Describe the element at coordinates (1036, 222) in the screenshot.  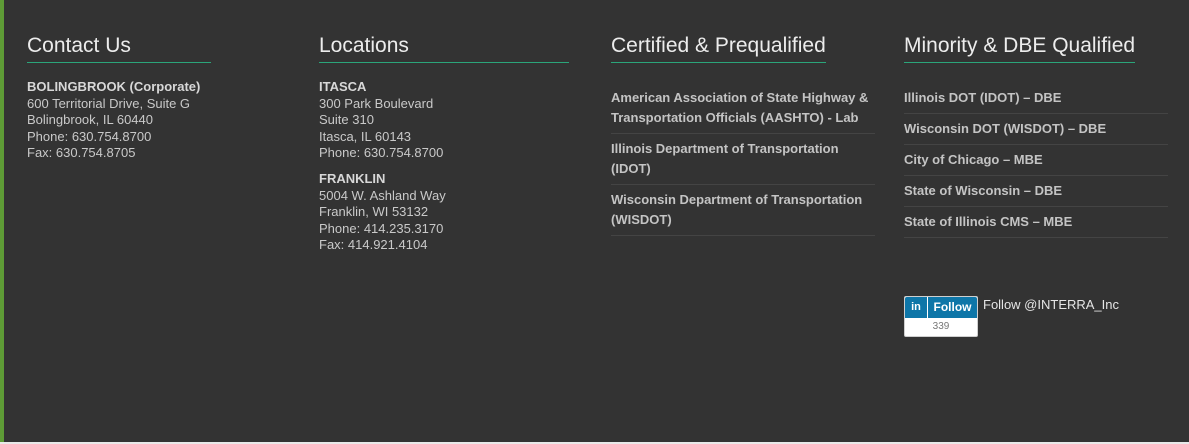
I see `minority-item-illinois-cms-mbe: State of Illinois CMS – MBE` at that location.